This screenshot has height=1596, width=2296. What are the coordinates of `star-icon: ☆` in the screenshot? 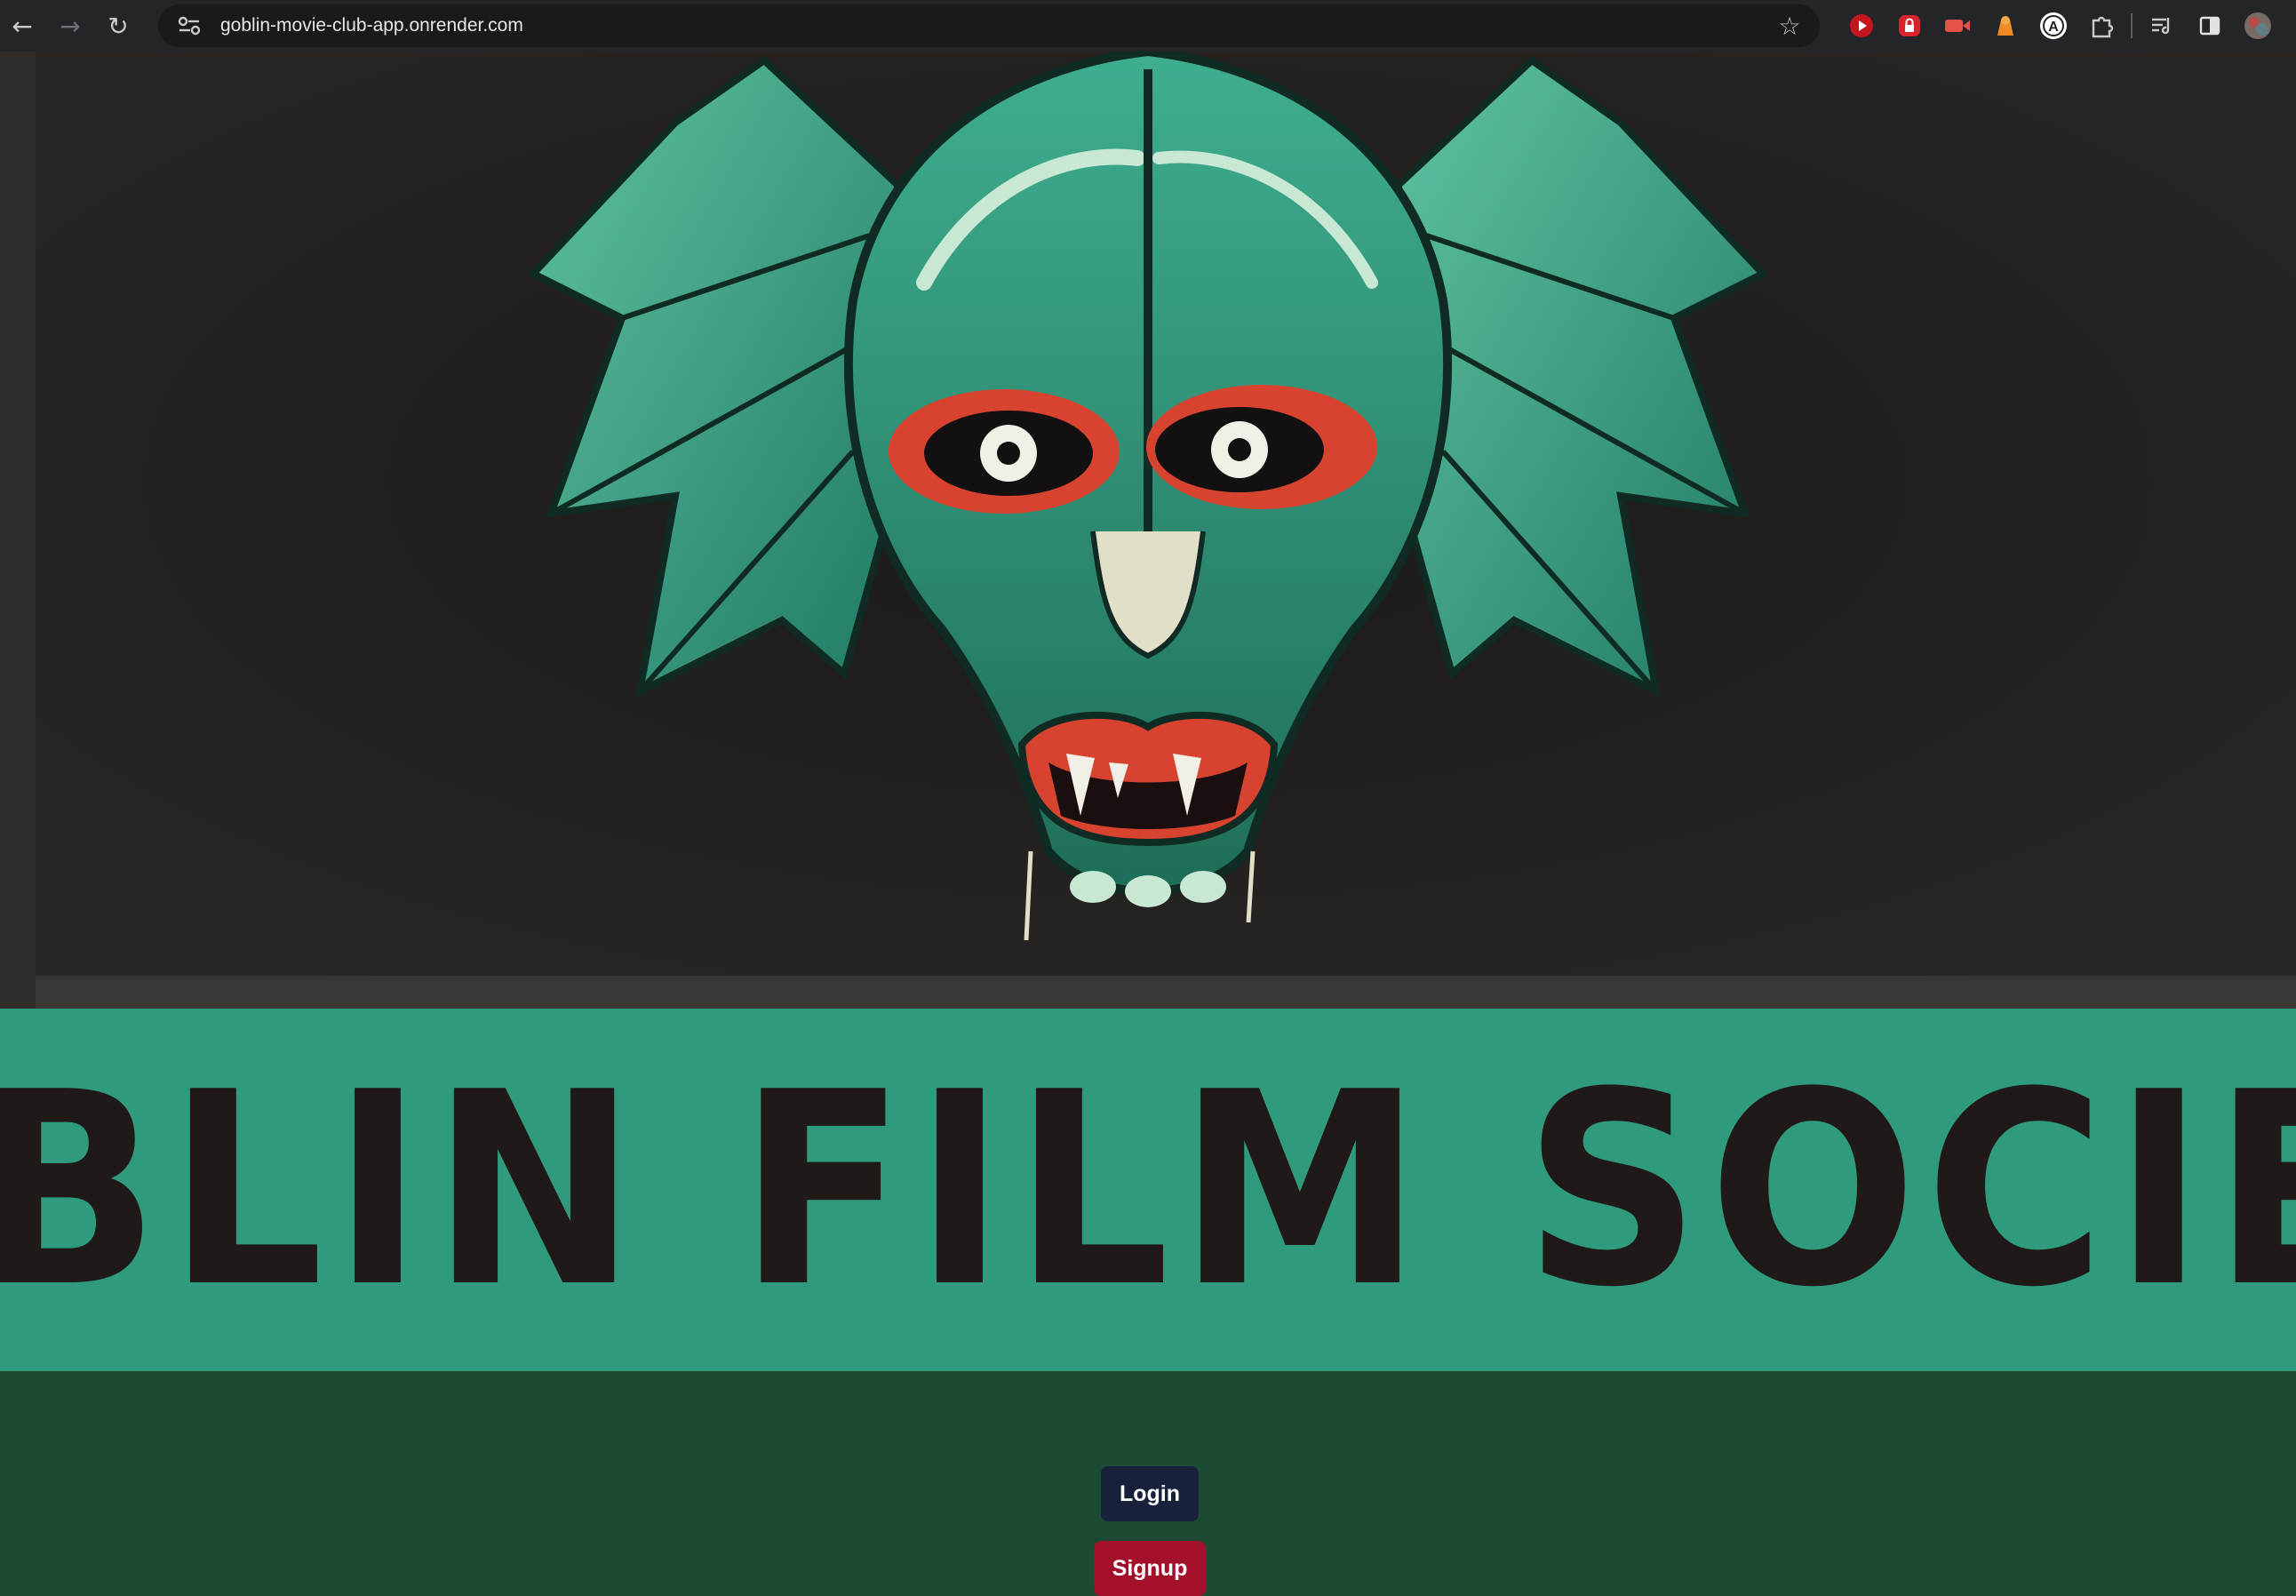 It's located at (1790, 26).